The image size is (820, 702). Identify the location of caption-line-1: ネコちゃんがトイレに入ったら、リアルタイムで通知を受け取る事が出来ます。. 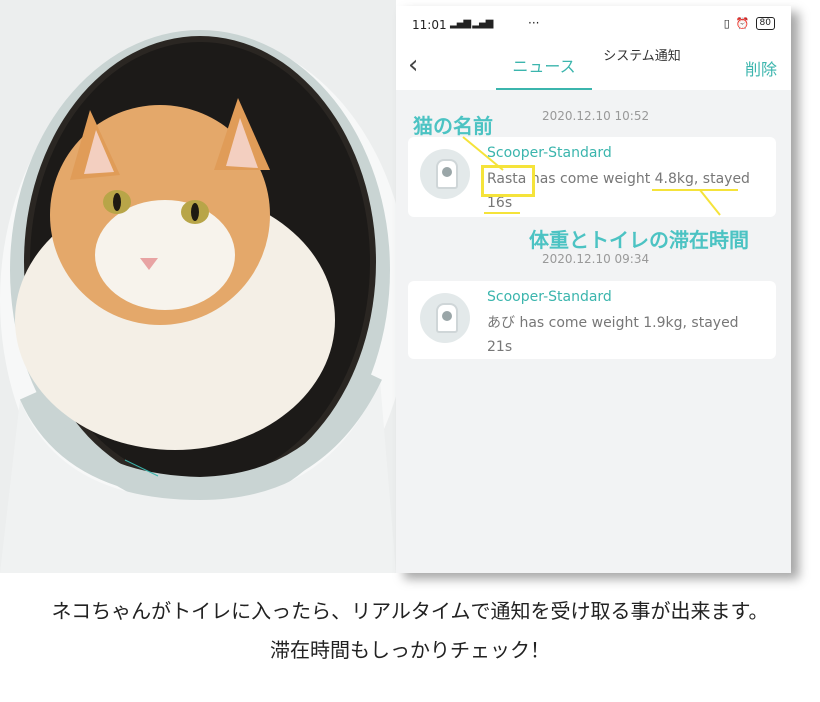
(410, 611).